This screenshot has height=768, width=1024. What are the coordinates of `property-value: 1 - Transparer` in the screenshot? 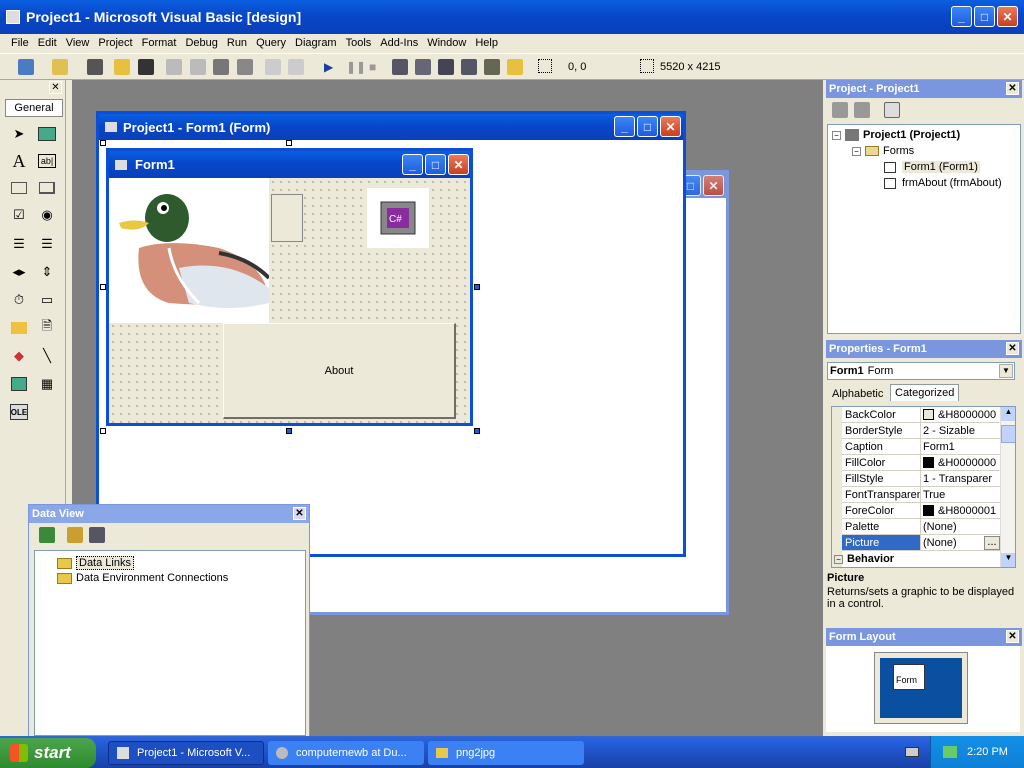 It's located at (960, 478).